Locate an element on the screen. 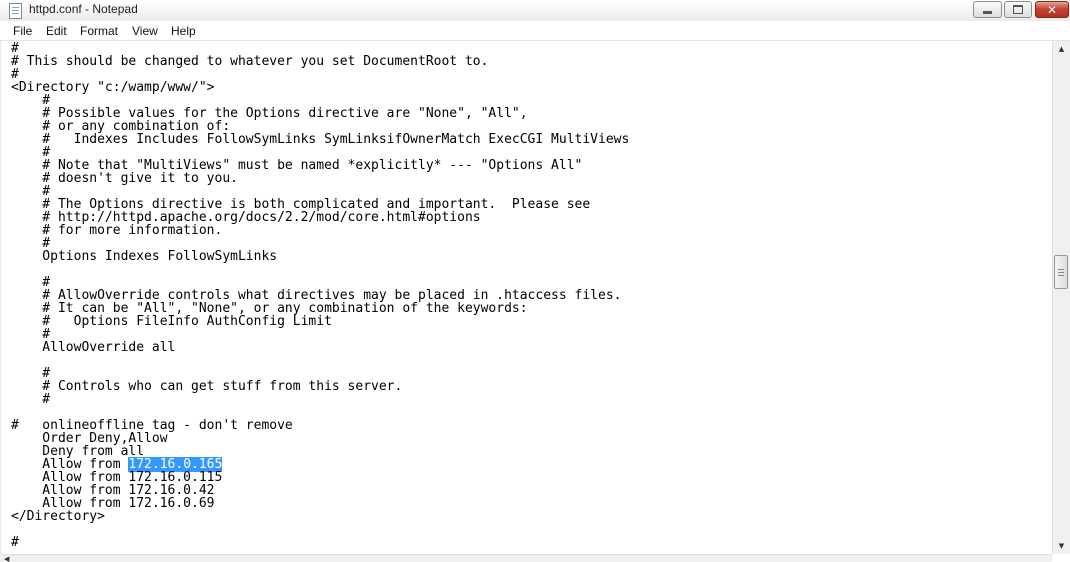 The image size is (1070, 562). editor-line: # doesn't give it to you. is located at coordinates (320, 178).